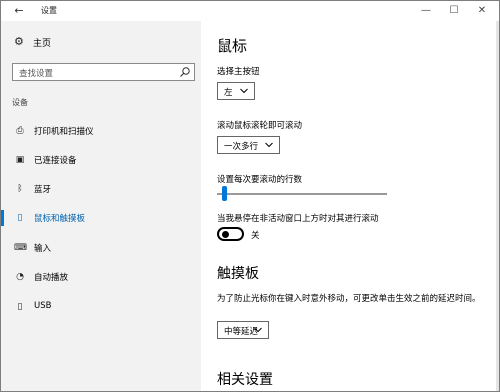 Image resolution: width=500 pixels, height=392 pixels. I want to click on inactive-scroll-label: 当我悬停在非活动窗口上方时对其进行滚动, so click(298, 219).